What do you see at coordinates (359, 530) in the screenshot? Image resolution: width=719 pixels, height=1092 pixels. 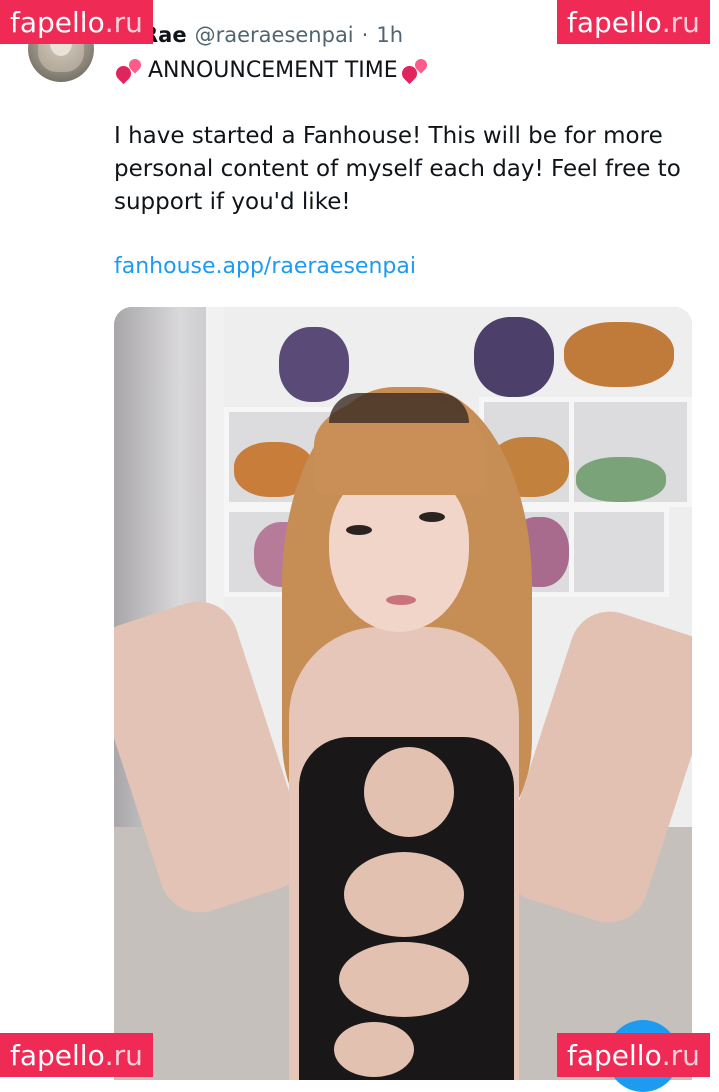 I see `photo-eye-left` at bounding box center [359, 530].